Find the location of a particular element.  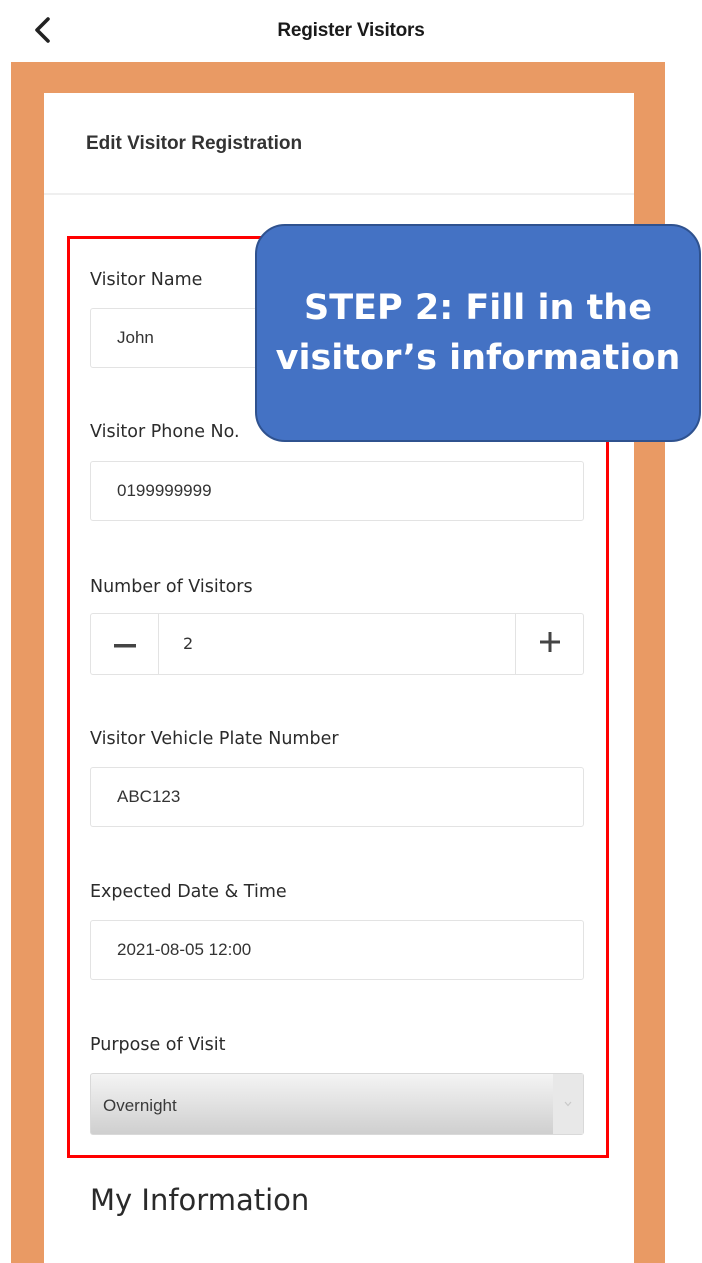

visitor-name-label: Visitor Name is located at coordinates (146, 280).